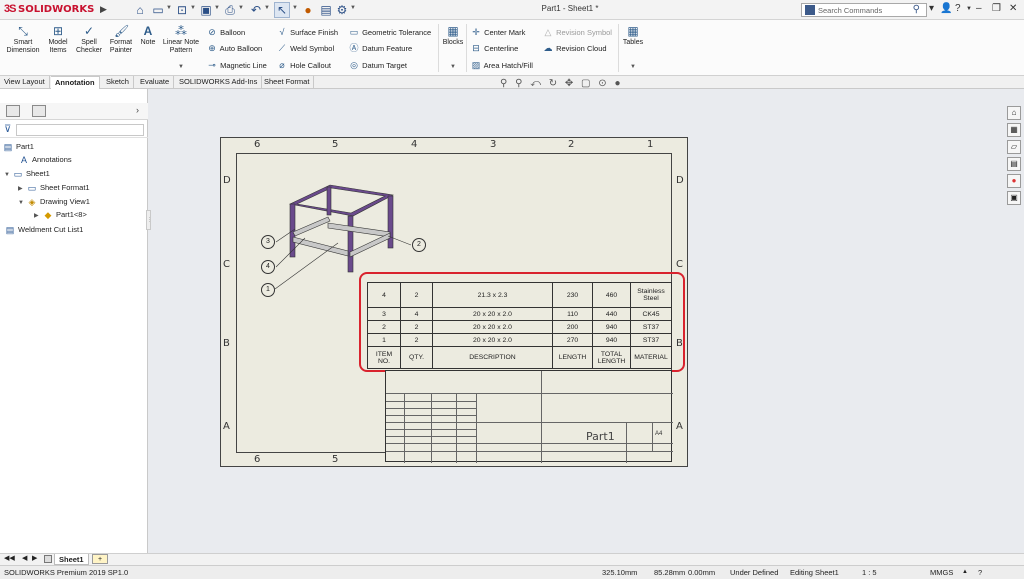 The width and height of the screenshot is (1024, 579). Describe the element at coordinates (234, 48) in the screenshot. I see `auto-balloon-button: ⊕ Auto Balloon` at that location.